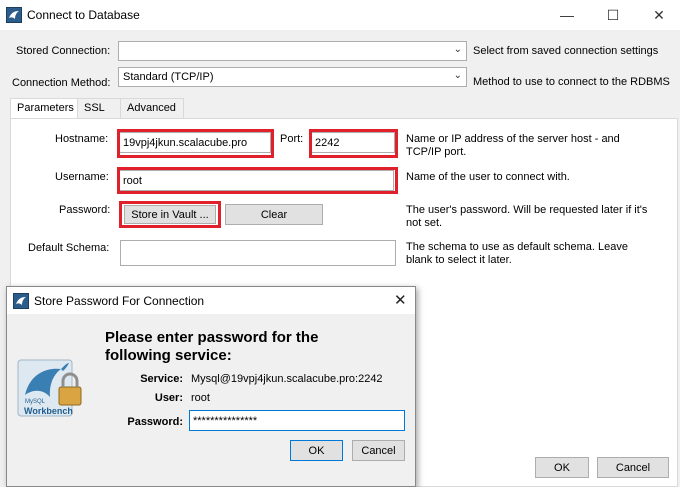 The image size is (680, 487). I want to click on dialog-password-label: Password:, so click(155, 422).